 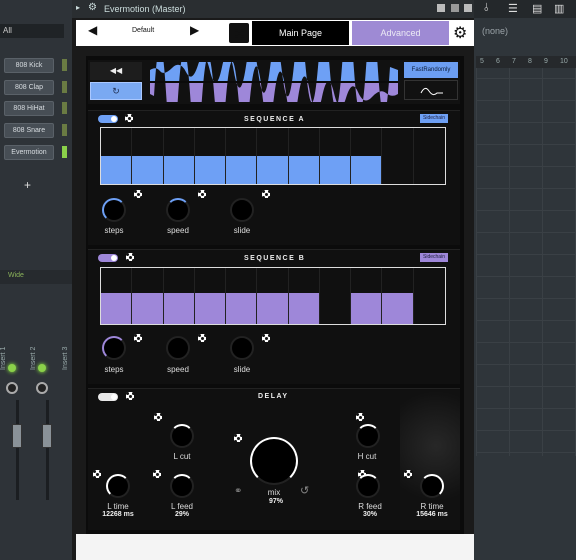 What do you see at coordinates (178, 210) in the screenshot?
I see `sequence-a-speed-knob` at bounding box center [178, 210].